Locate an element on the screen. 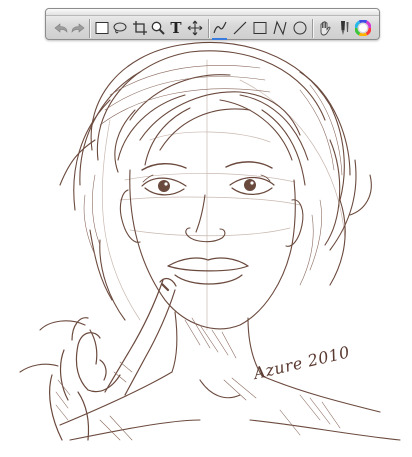 The height and width of the screenshot is (457, 412). pen-brush-icon is located at coordinates (343, 28).